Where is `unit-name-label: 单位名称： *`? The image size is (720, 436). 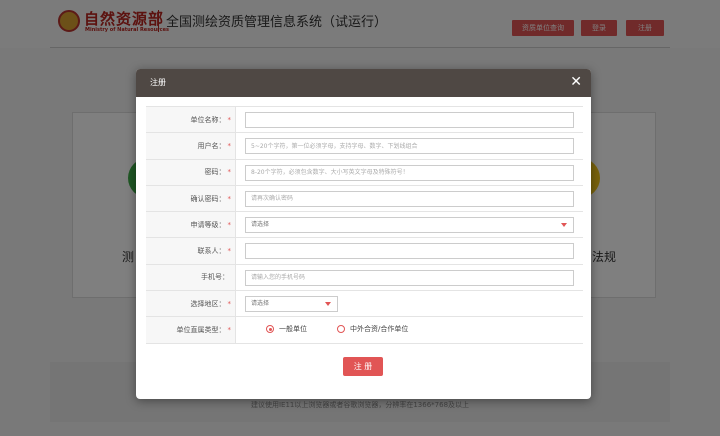 unit-name-label: 单位名称： * is located at coordinates (191, 120).